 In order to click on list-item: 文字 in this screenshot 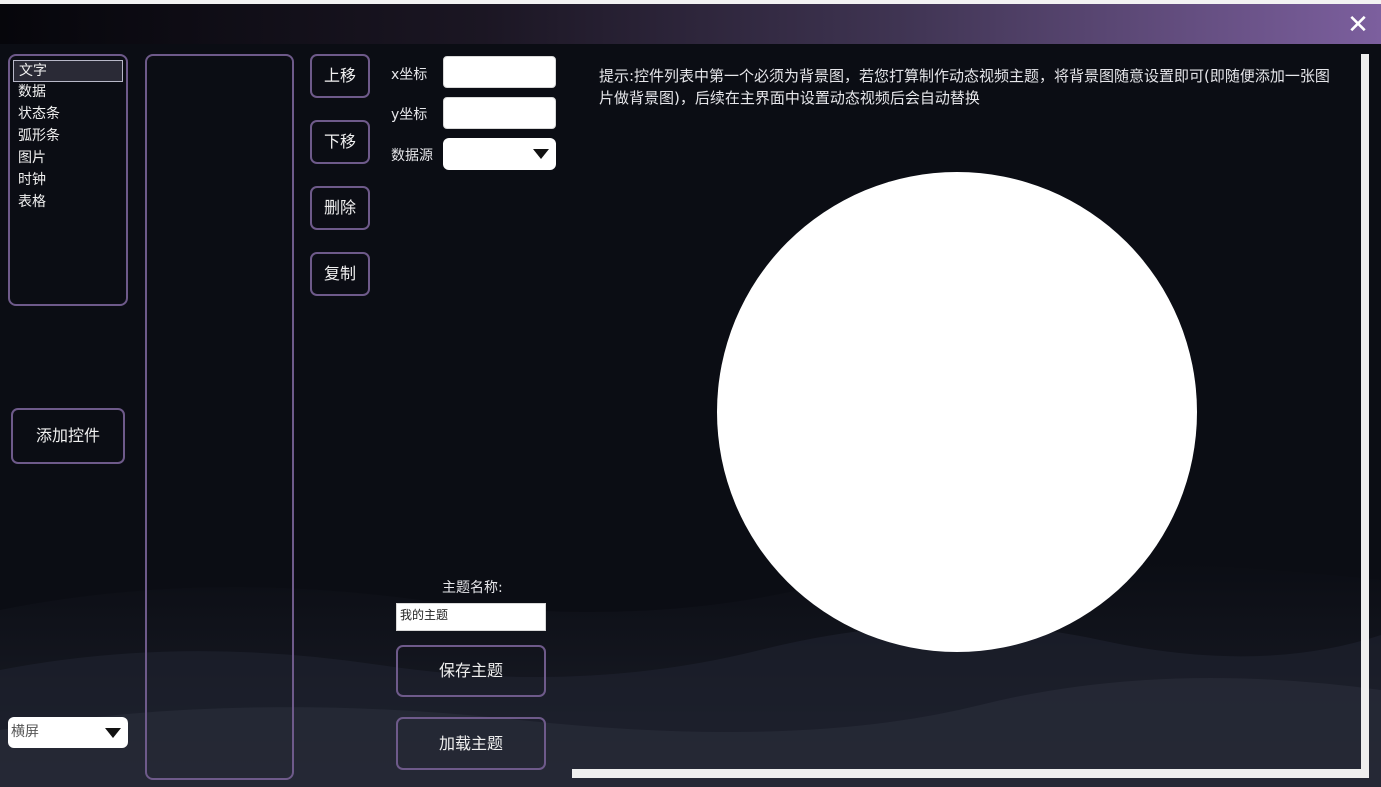, I will do `click(68, 71)`.